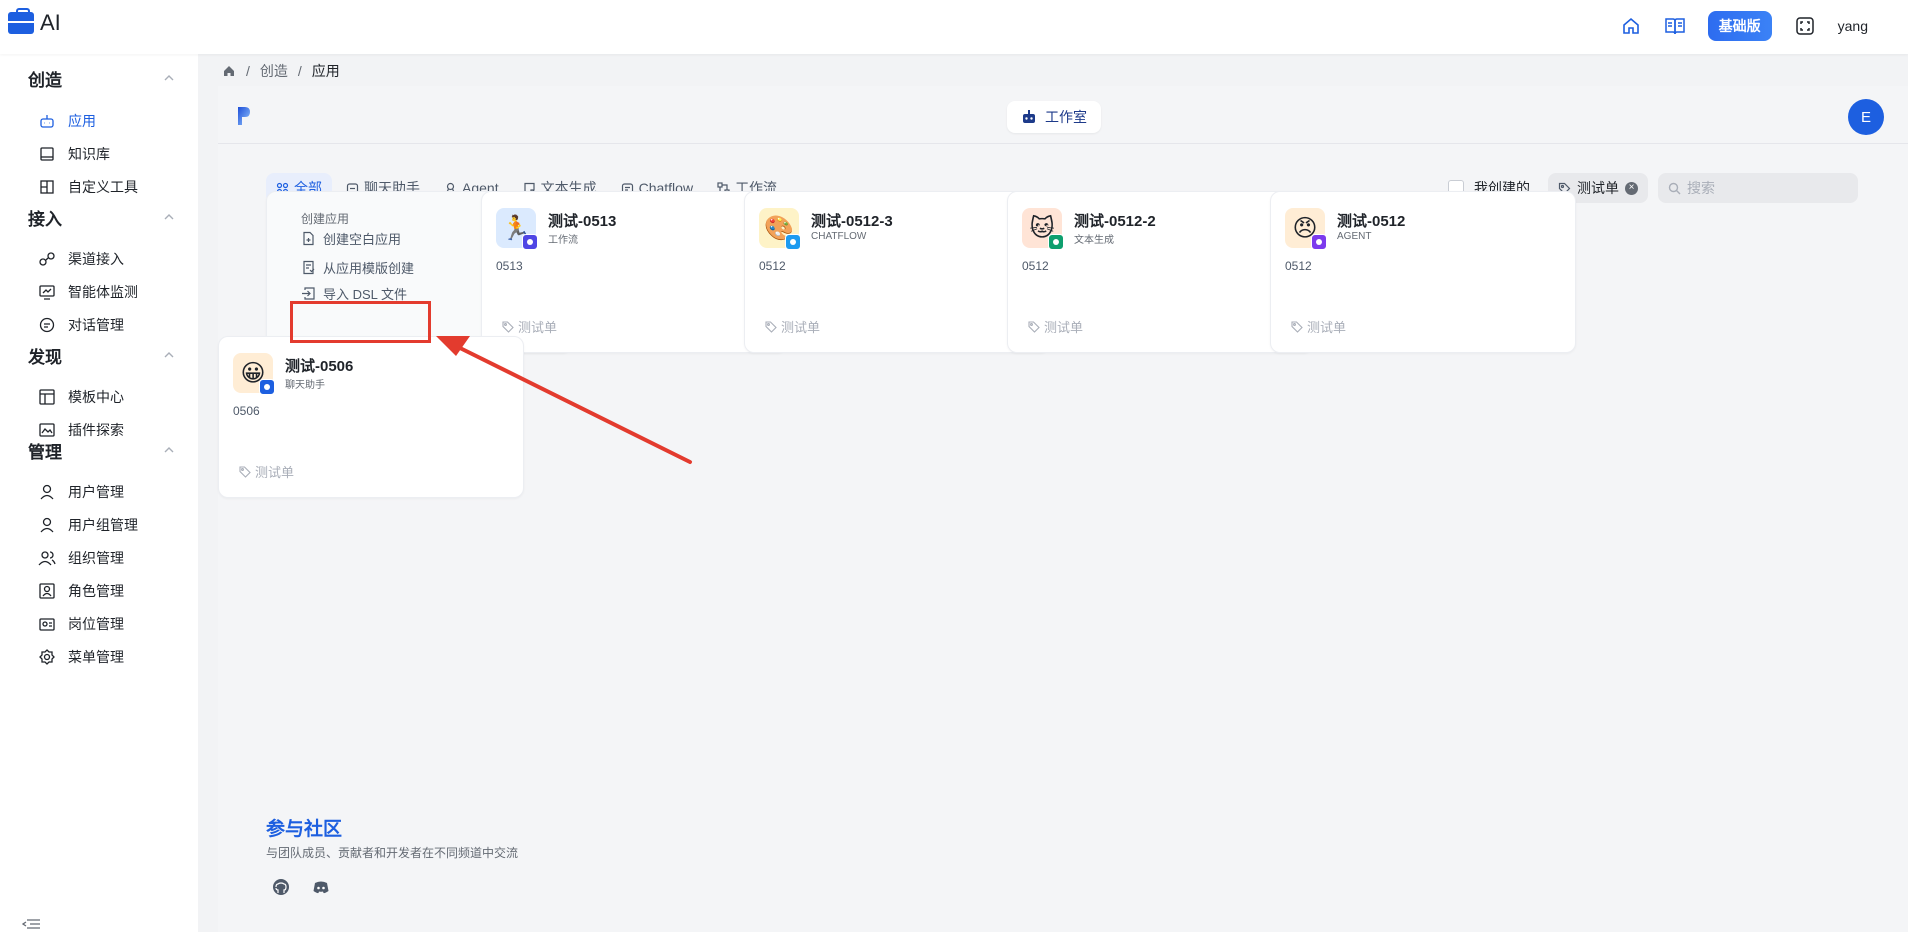 The image size is (1908, 932). Describe the element at coordinates (321, 887) in the screenshot. I see `discord-icon` at that location.